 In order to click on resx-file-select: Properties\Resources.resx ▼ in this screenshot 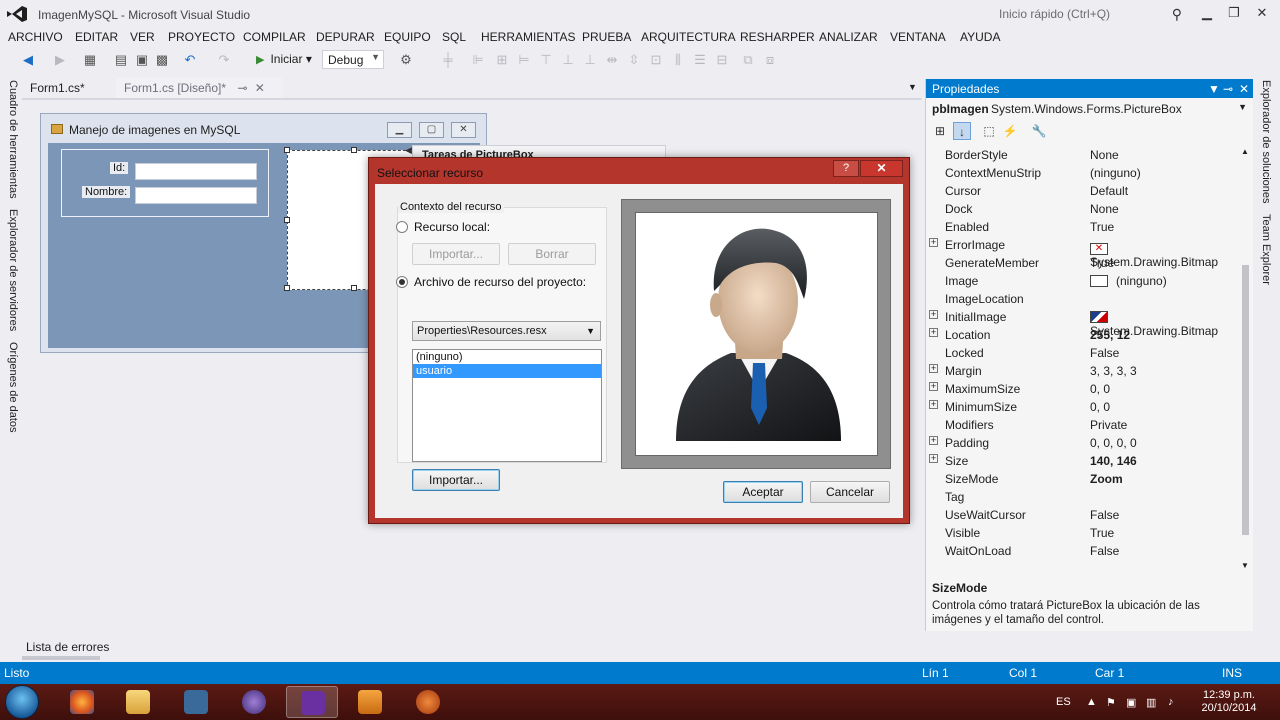, I will do `click(506, 331)`.